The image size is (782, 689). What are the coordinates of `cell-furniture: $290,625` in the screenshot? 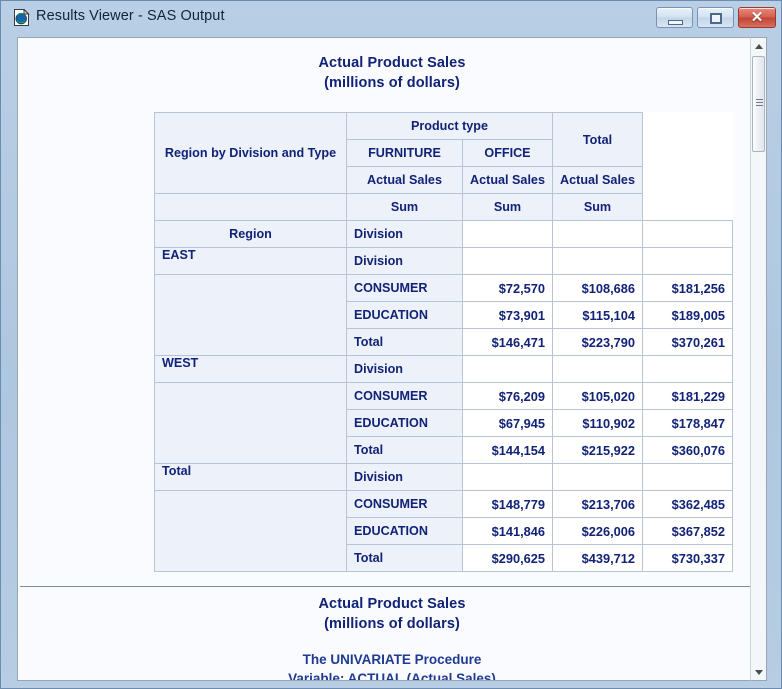 It's located at (507, 558).